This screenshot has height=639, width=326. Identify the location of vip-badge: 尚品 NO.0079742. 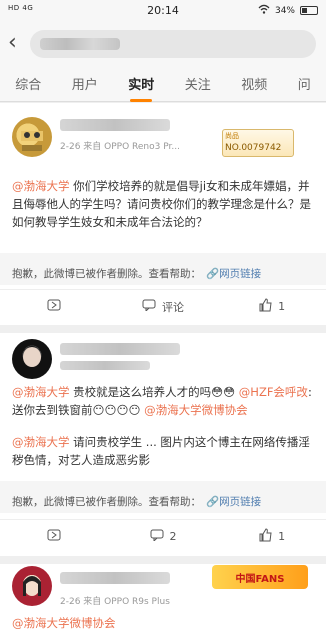
(258, 143).